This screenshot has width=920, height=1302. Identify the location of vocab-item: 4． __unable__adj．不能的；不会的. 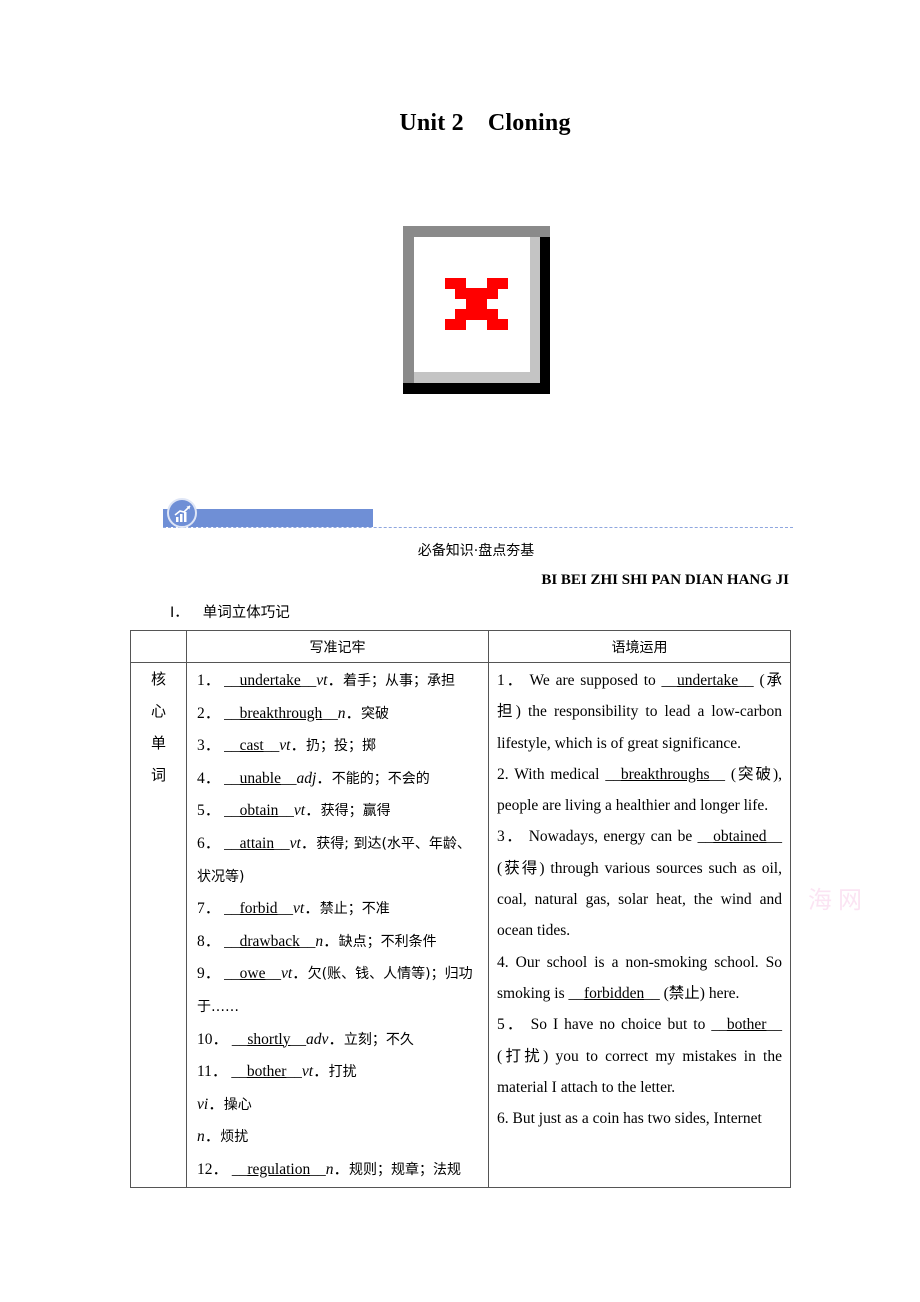
(313, 778).